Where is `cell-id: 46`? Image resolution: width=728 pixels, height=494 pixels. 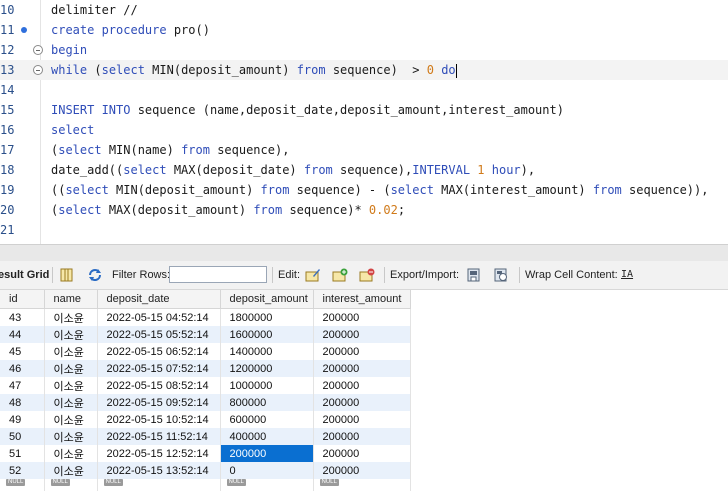 cell-id: 46 is located at coordinates (22, 368).